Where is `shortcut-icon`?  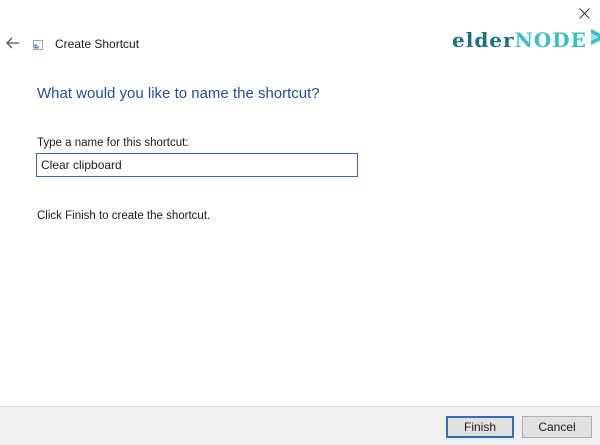
shortcut-icon is located at coordinates (38, 45).